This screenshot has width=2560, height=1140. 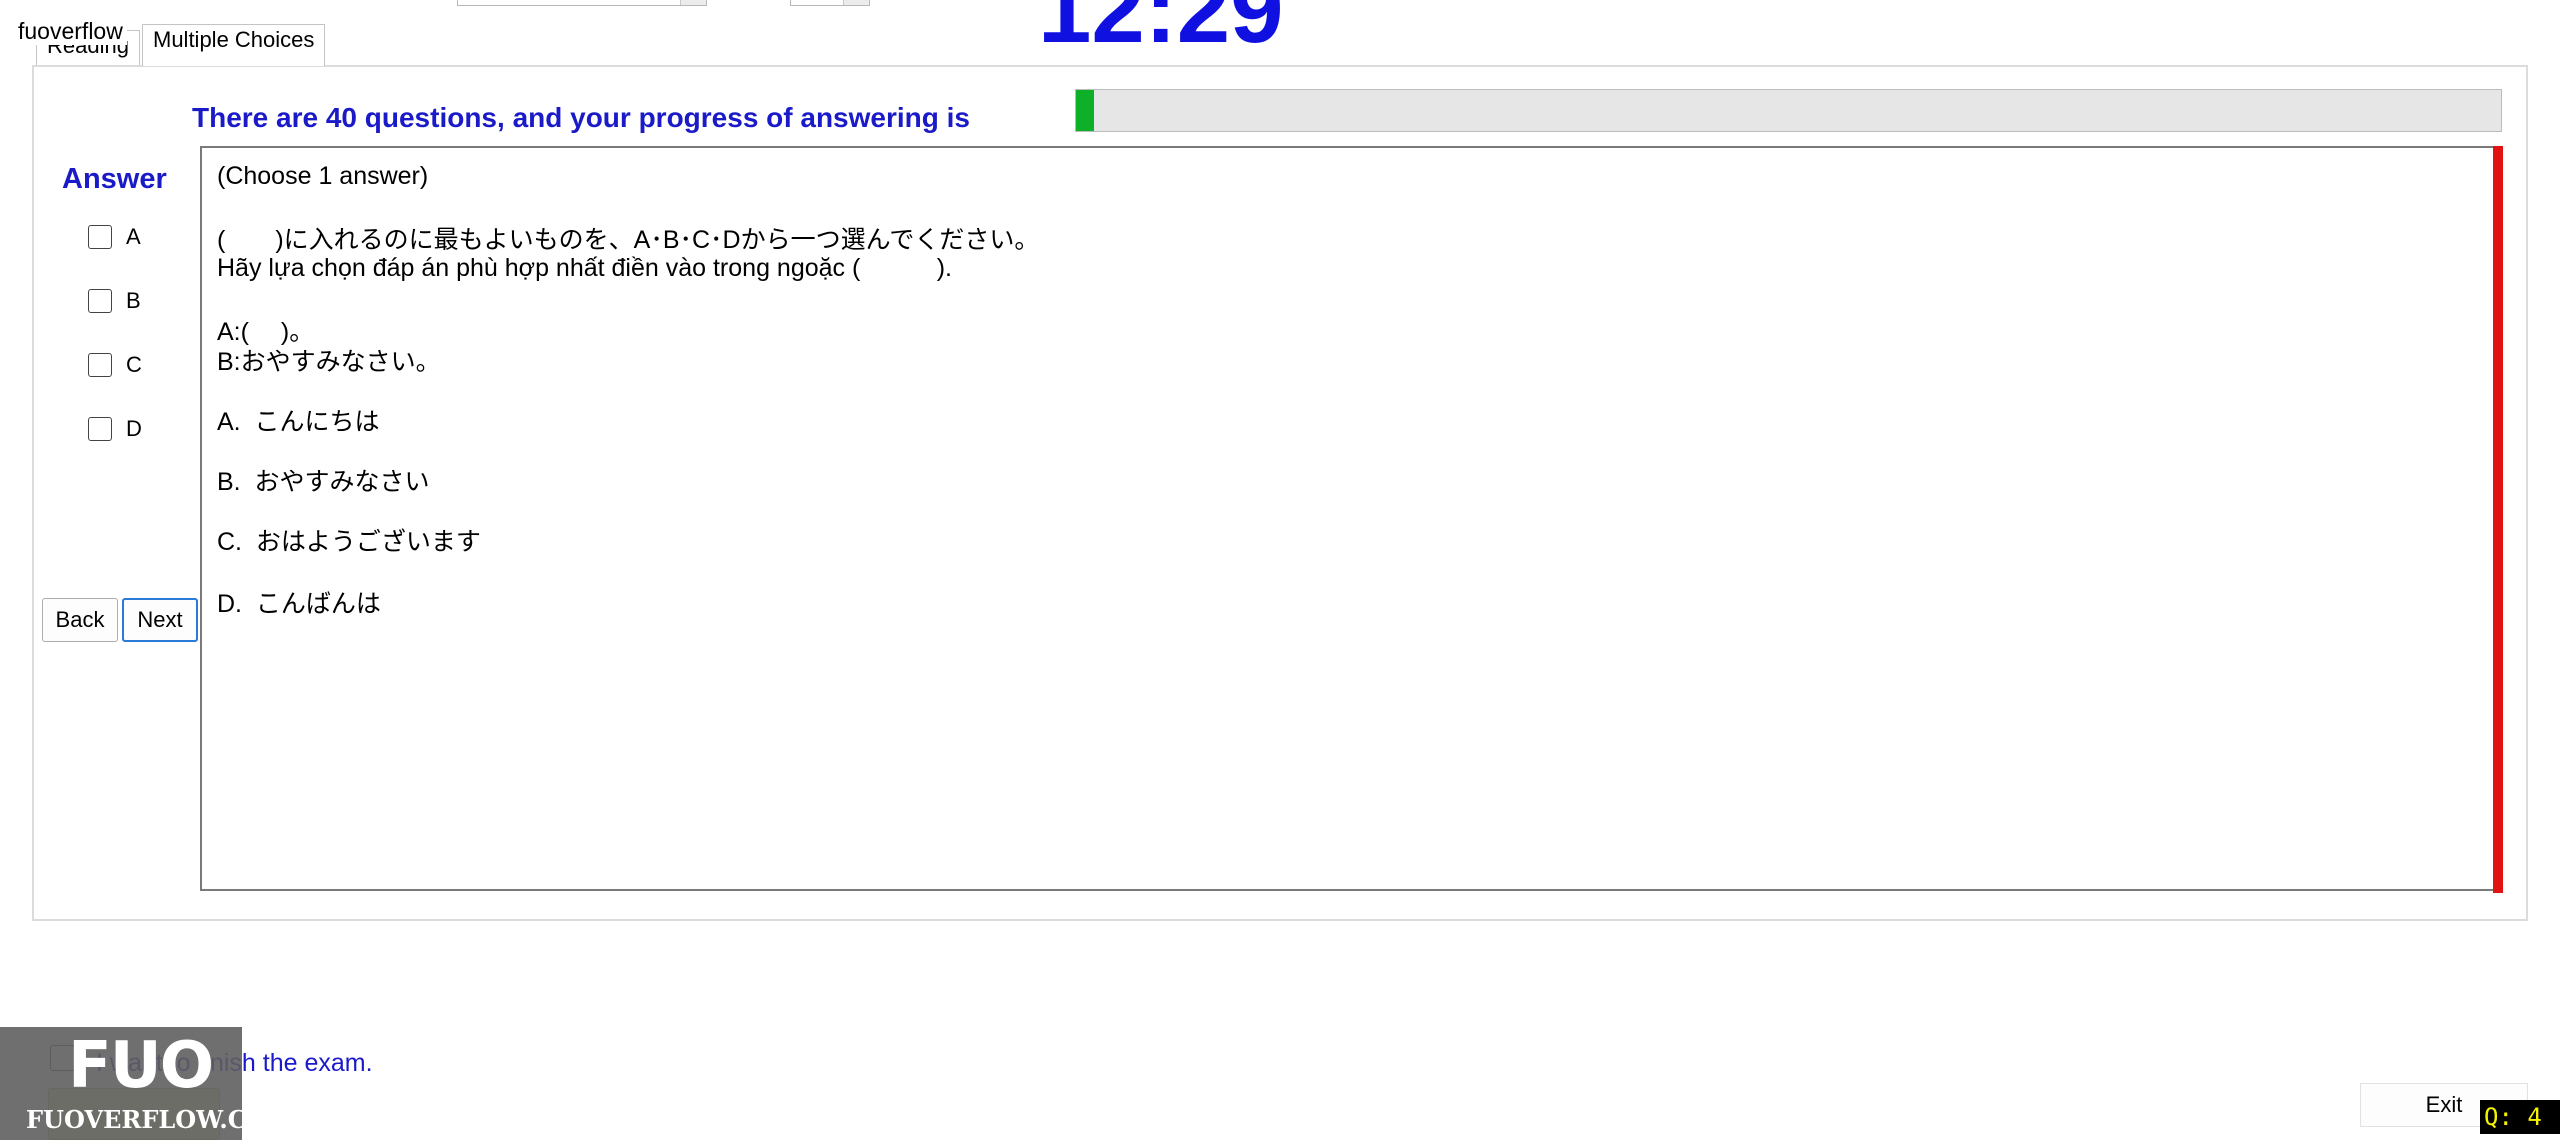 I want to click on answer-heading: Answer, so click(x=114, y=179).